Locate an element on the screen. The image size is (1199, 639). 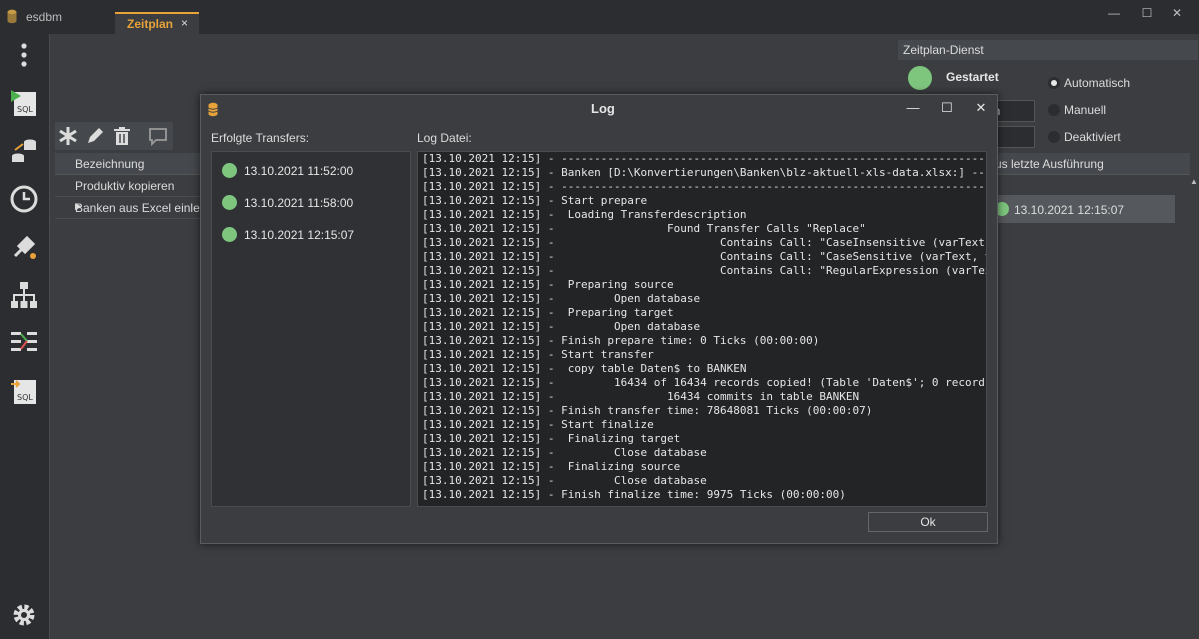
log-line: [13.10.2021 12:15] - Start finalize is located at coordinates (538, 424).